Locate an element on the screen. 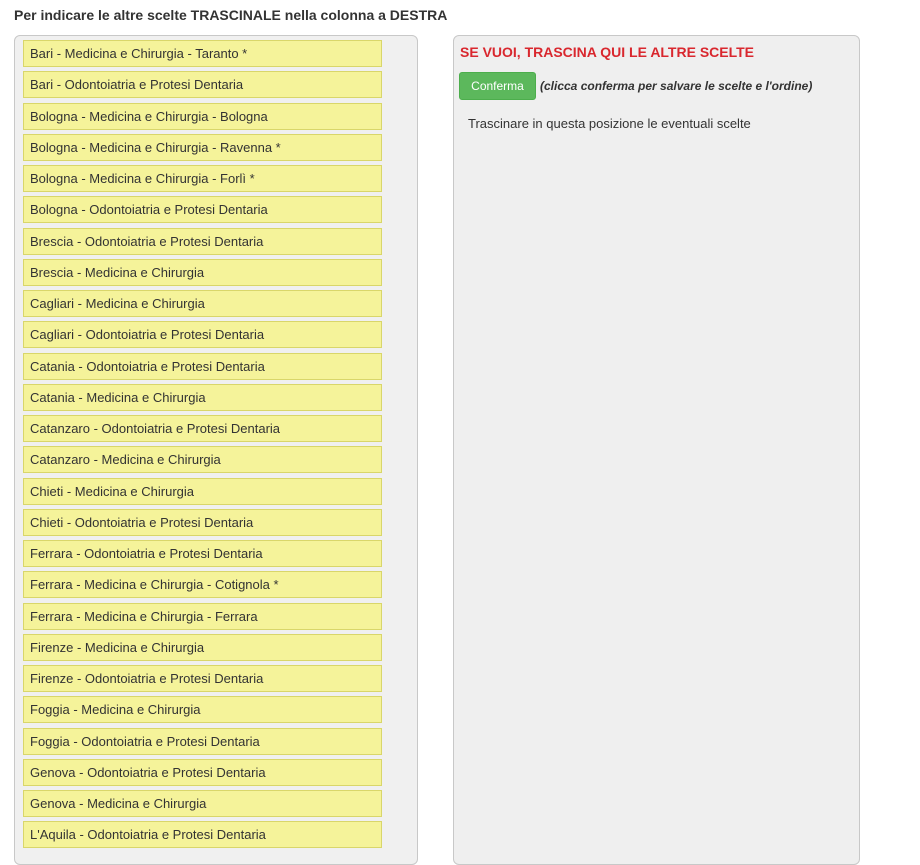 This screenshot has height=865, width=920. dropzone-title: SE VUOI, TRASCINA QUI LE ALTRE SCELTE is located at coordinates (607, 52).